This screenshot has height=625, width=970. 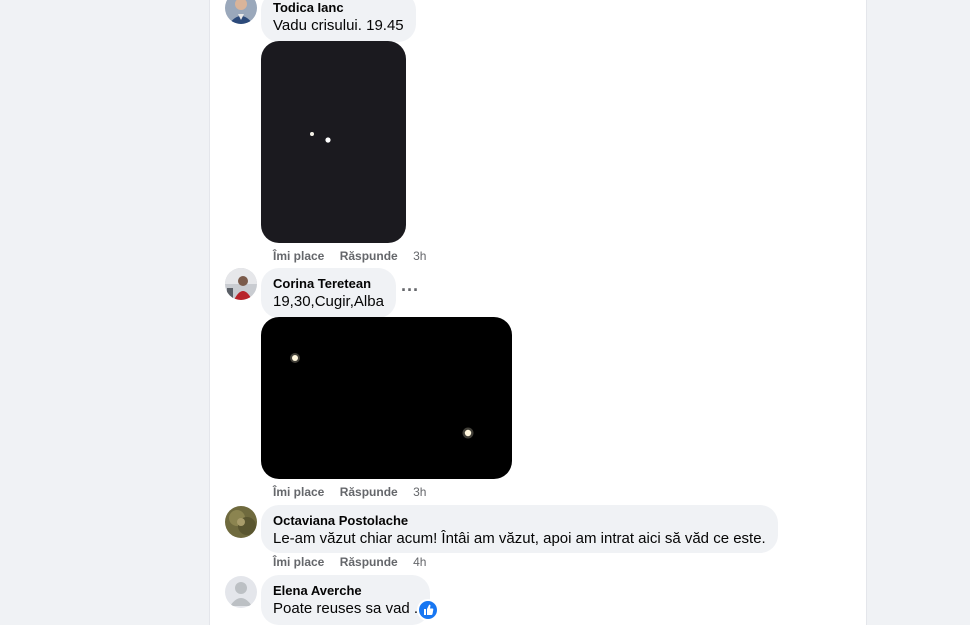 I want to click on comment-text: 19,30,Cugir,Alba, so click(x=328, y=301).